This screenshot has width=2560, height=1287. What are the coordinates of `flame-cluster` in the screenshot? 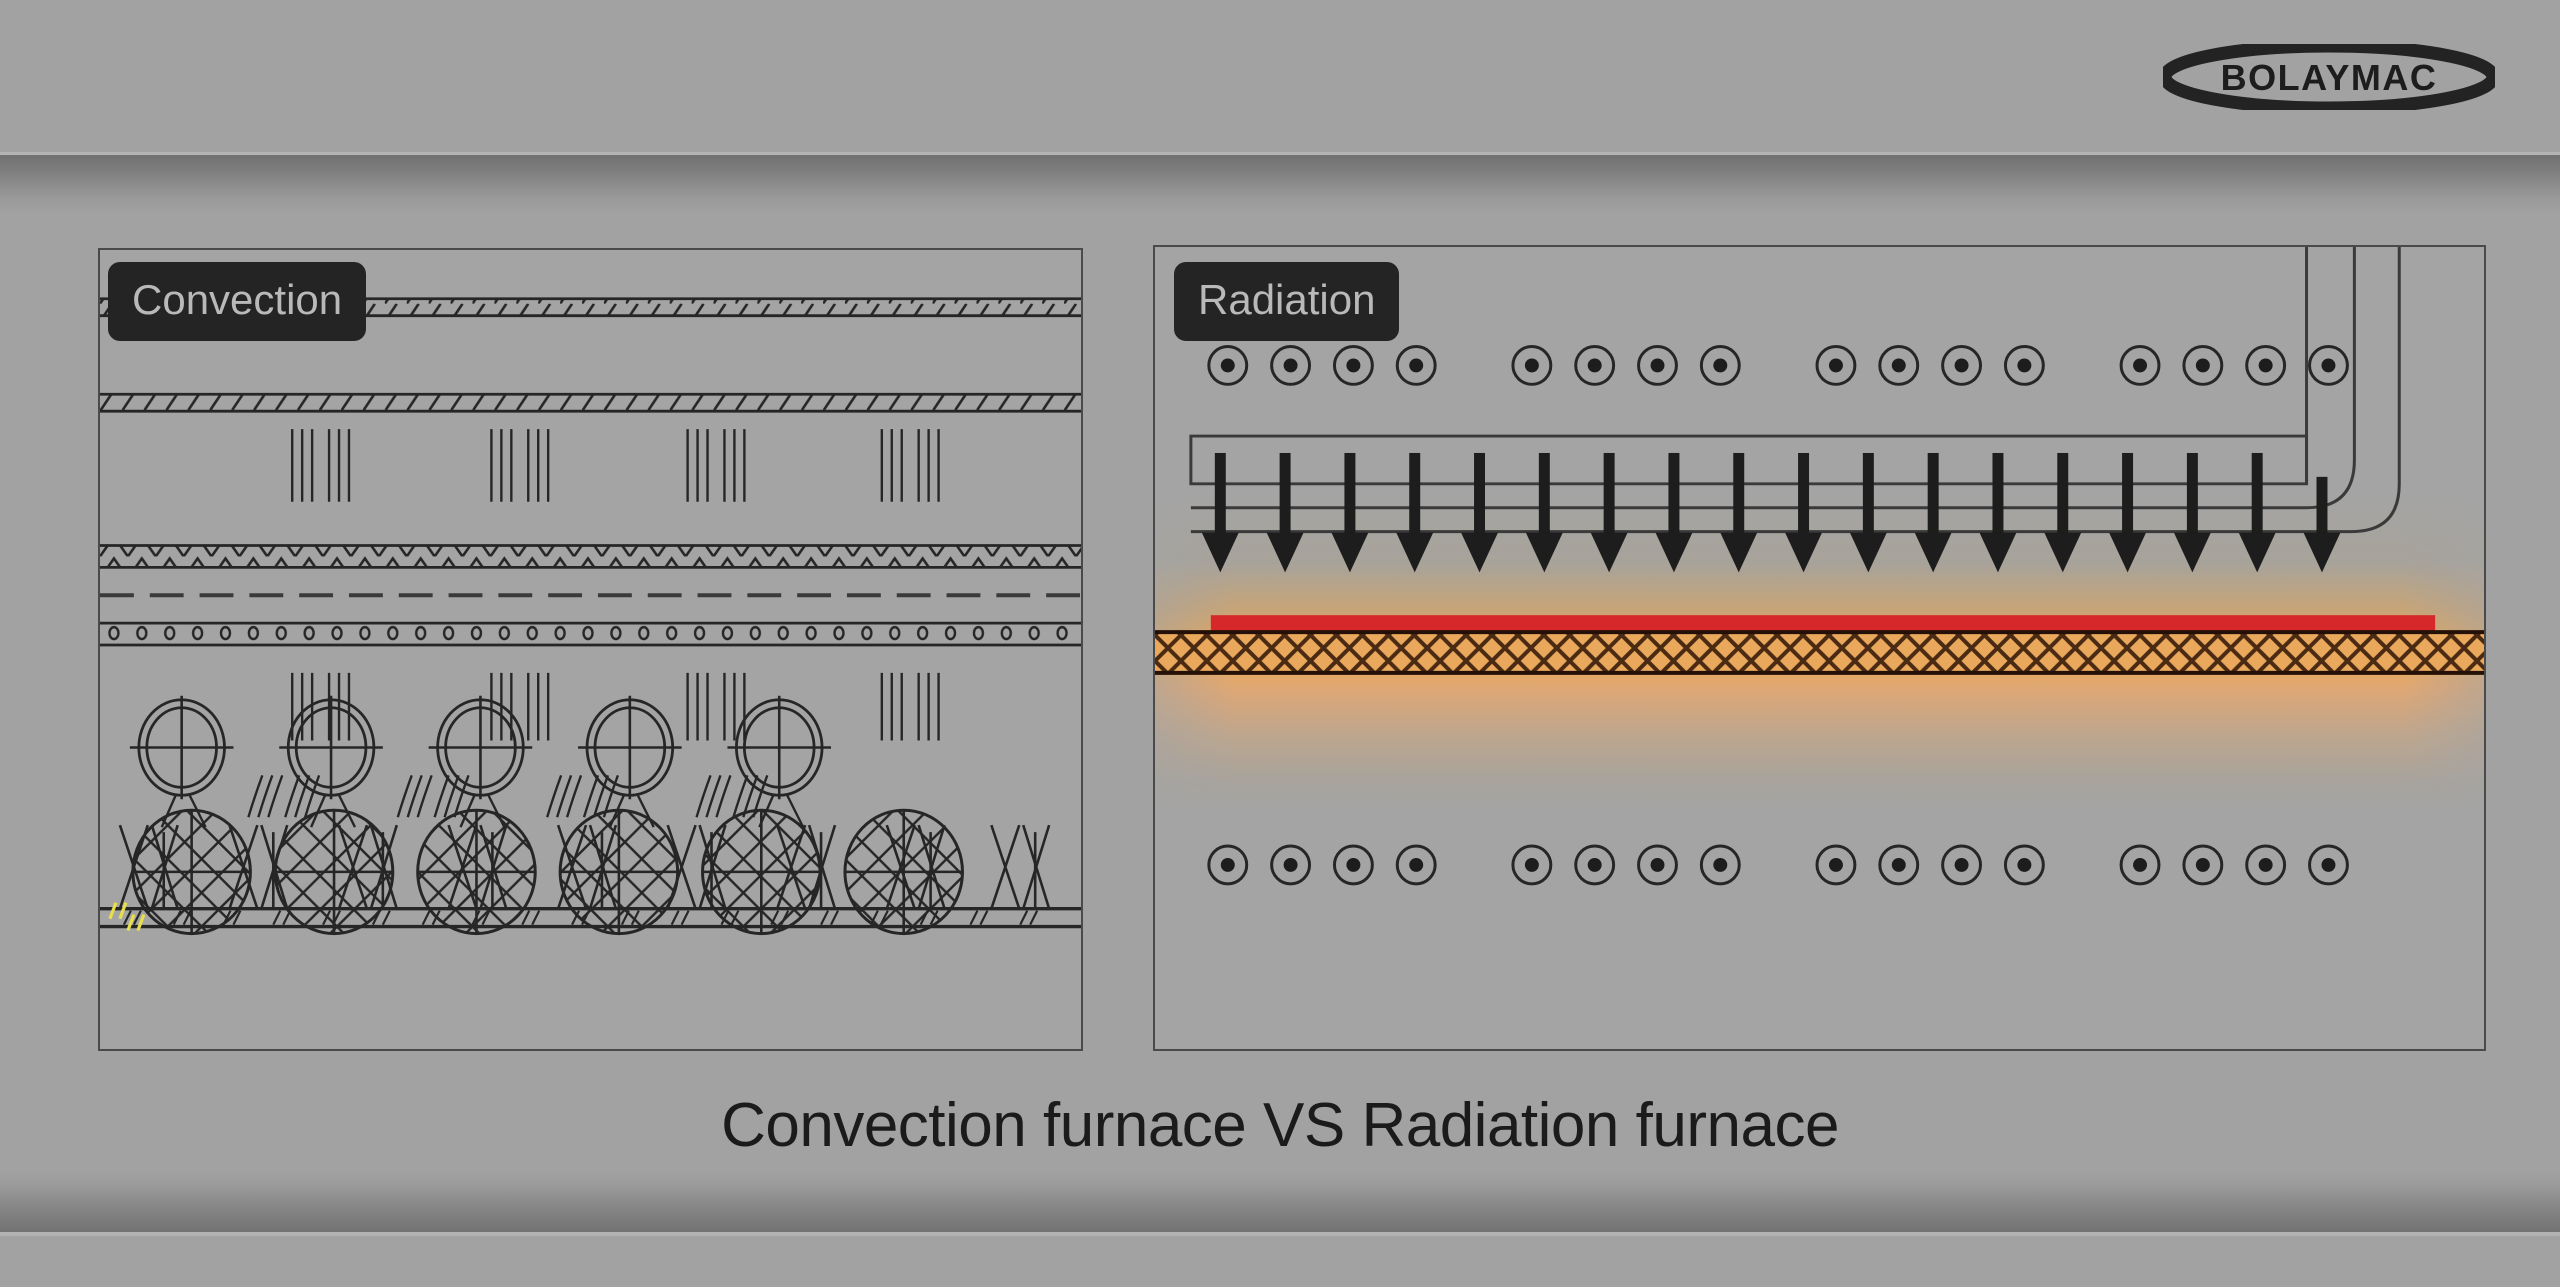 It's located at (1020, 867).